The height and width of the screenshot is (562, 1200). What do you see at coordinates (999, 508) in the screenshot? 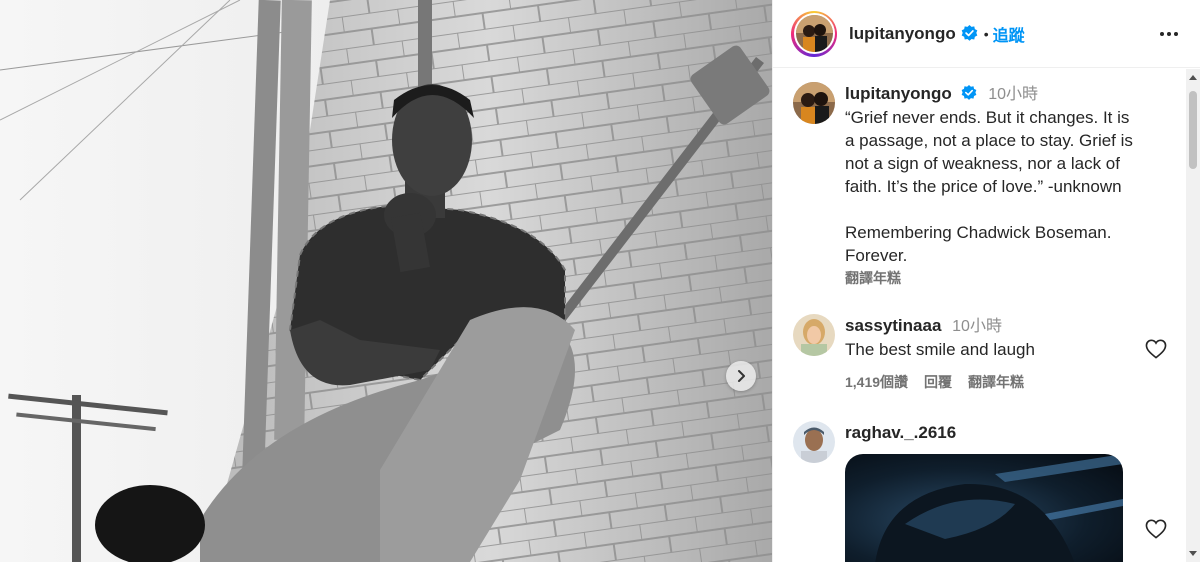
I see `comment-image-picture` at bounding box center [999, 508].